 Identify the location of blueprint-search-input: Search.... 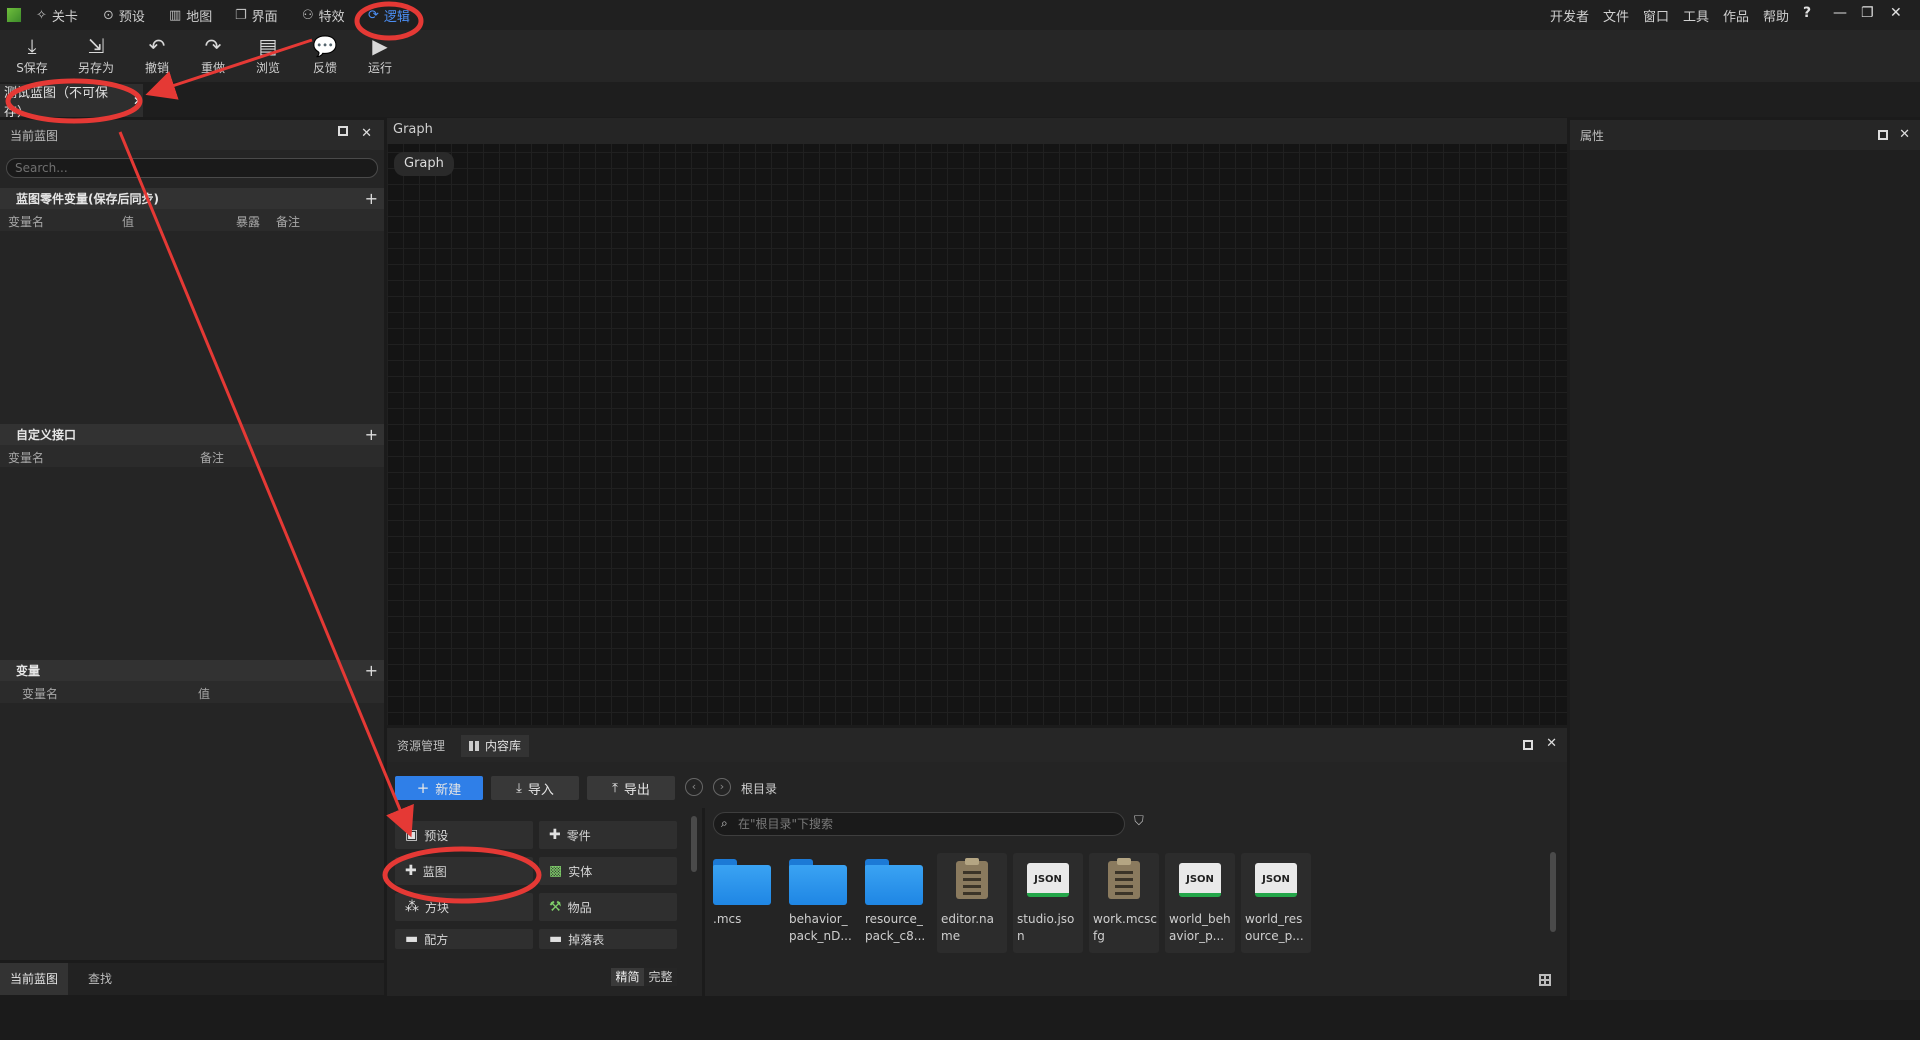
(192, 168).